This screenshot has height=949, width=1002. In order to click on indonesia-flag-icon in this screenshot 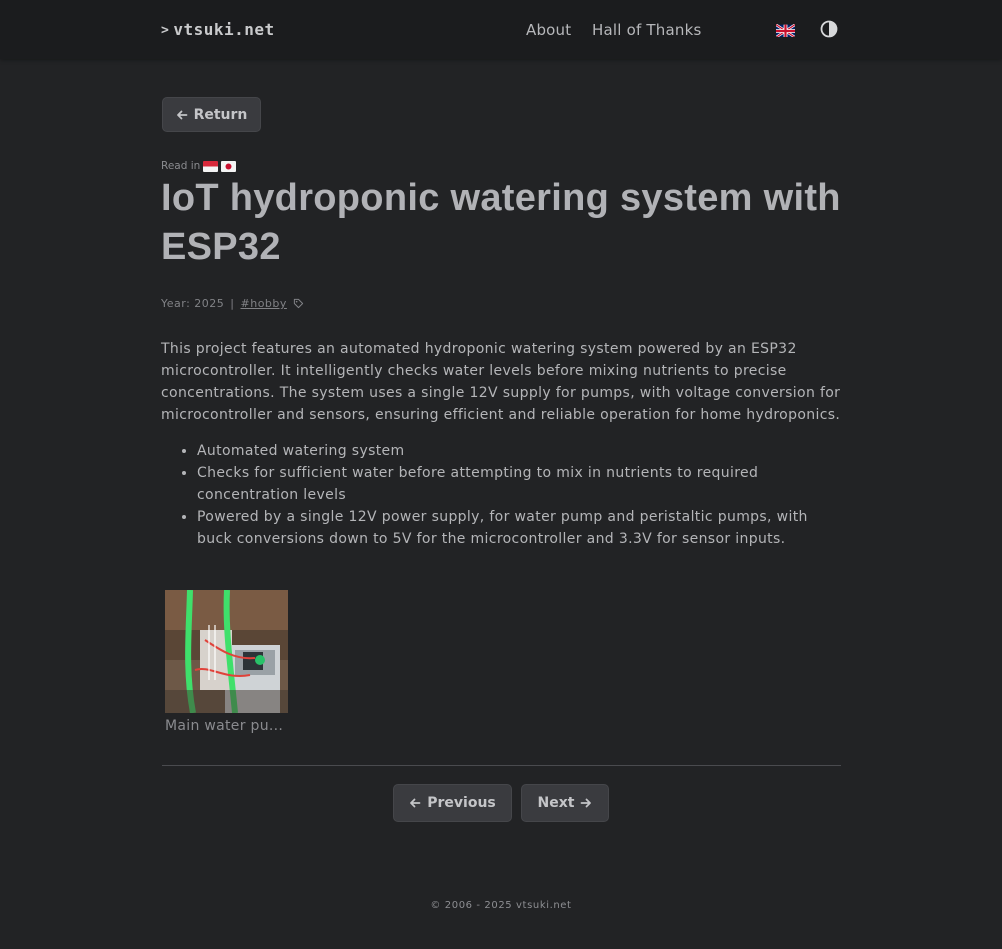, I will do `click(211, 166)`.